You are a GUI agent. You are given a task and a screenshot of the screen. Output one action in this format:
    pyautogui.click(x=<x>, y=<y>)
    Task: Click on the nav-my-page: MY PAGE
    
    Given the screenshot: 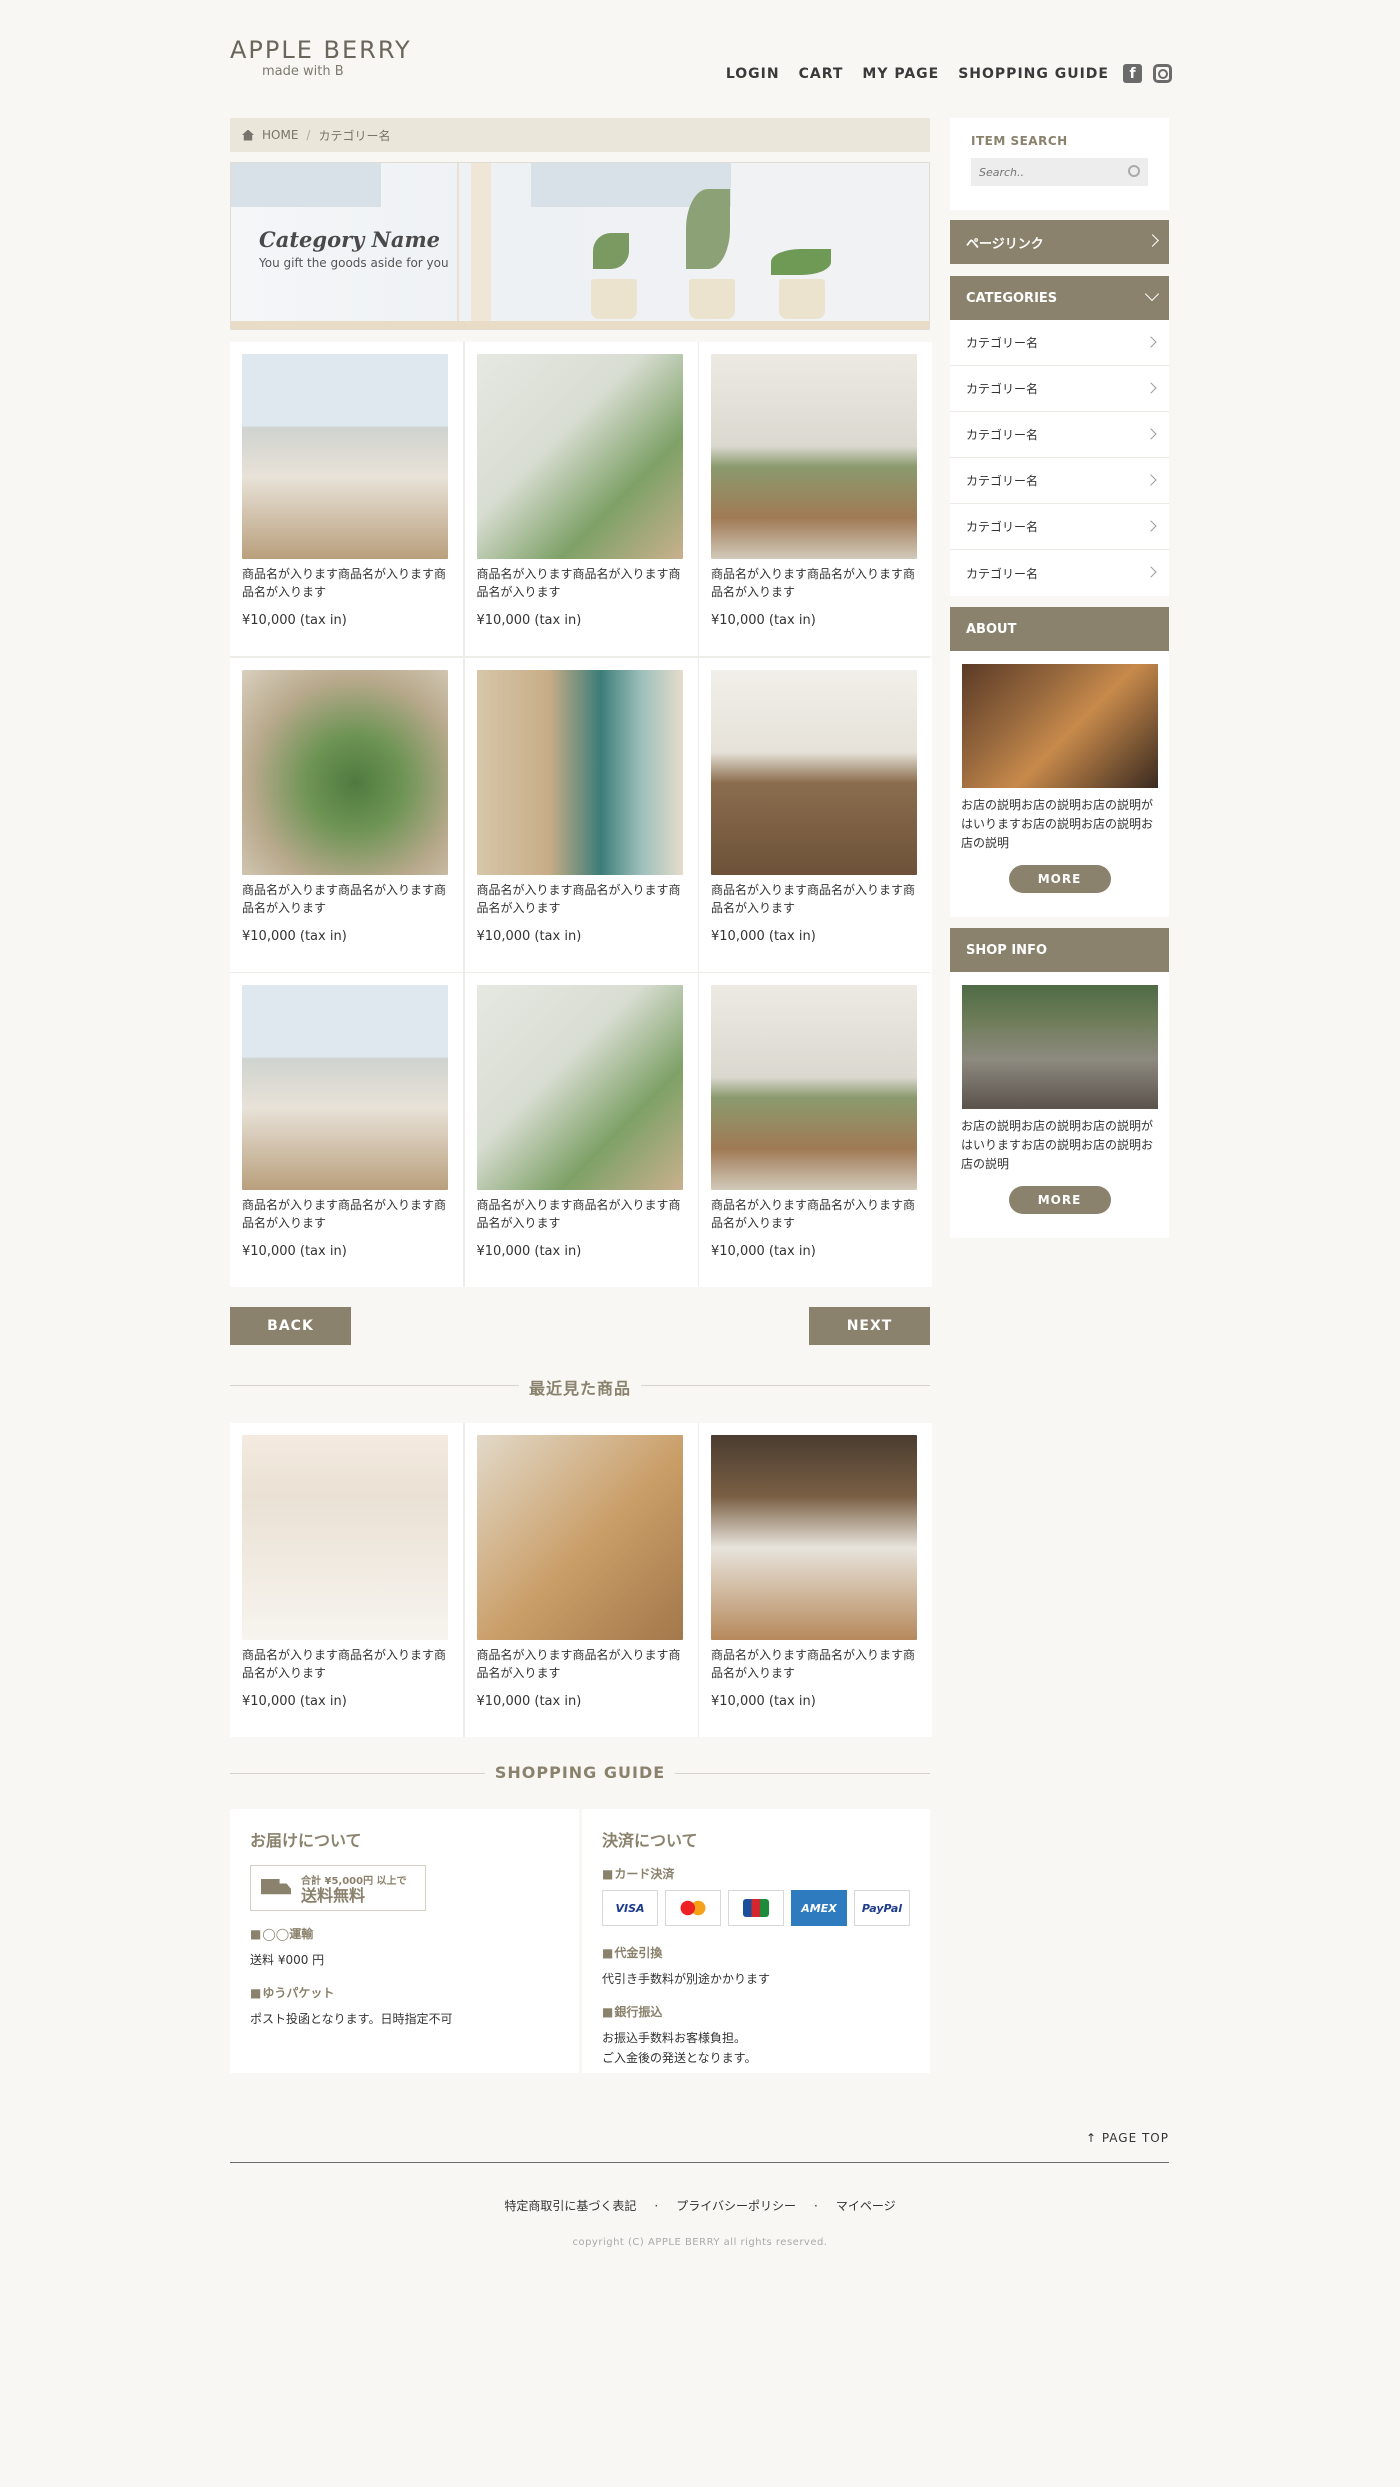 What is the action you would take?
    pyautogui.click(x=900, y=74)
    